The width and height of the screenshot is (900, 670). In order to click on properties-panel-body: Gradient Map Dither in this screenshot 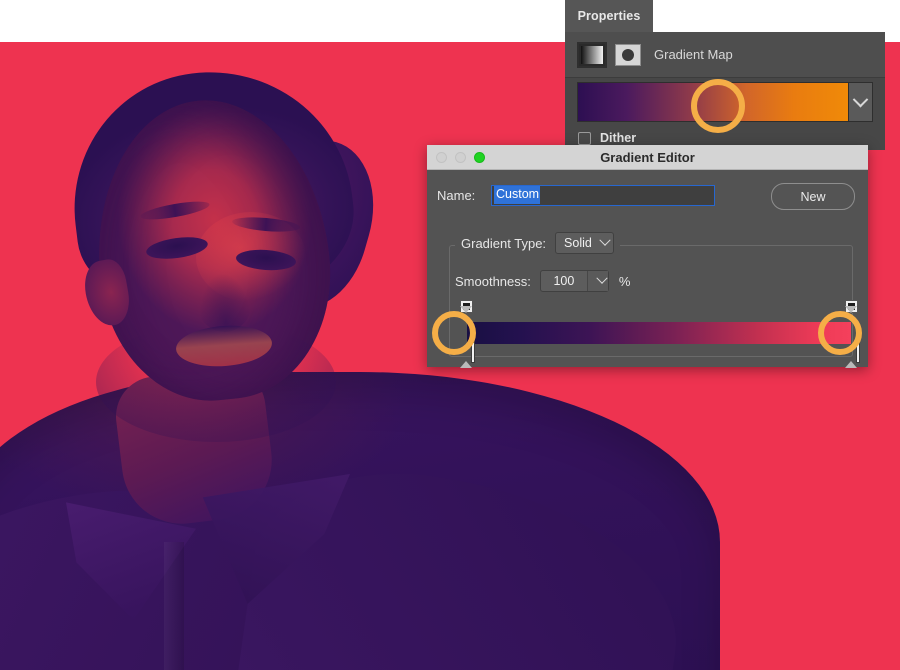, I will do `click(725, 91)`.